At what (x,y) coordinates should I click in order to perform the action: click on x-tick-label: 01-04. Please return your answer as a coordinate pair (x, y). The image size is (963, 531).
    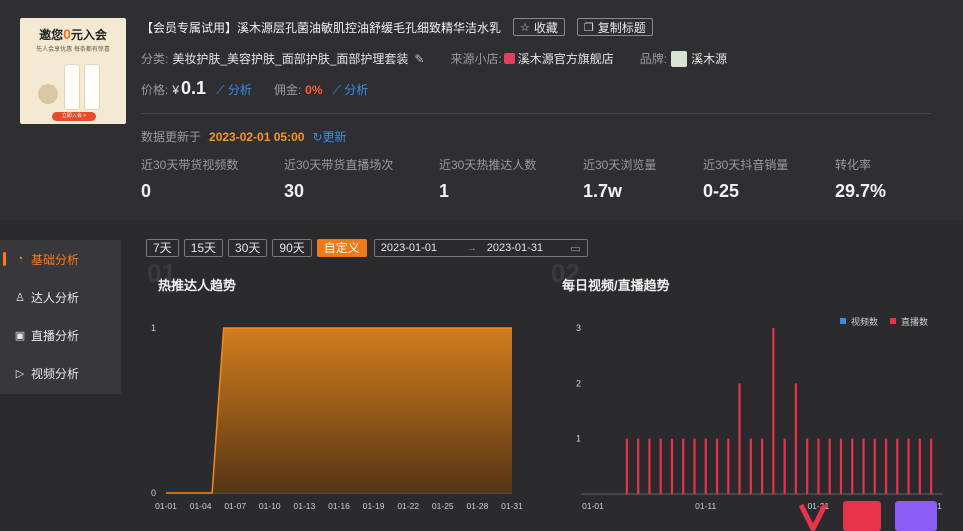
    Looking at the image, I should click on (201, 506).